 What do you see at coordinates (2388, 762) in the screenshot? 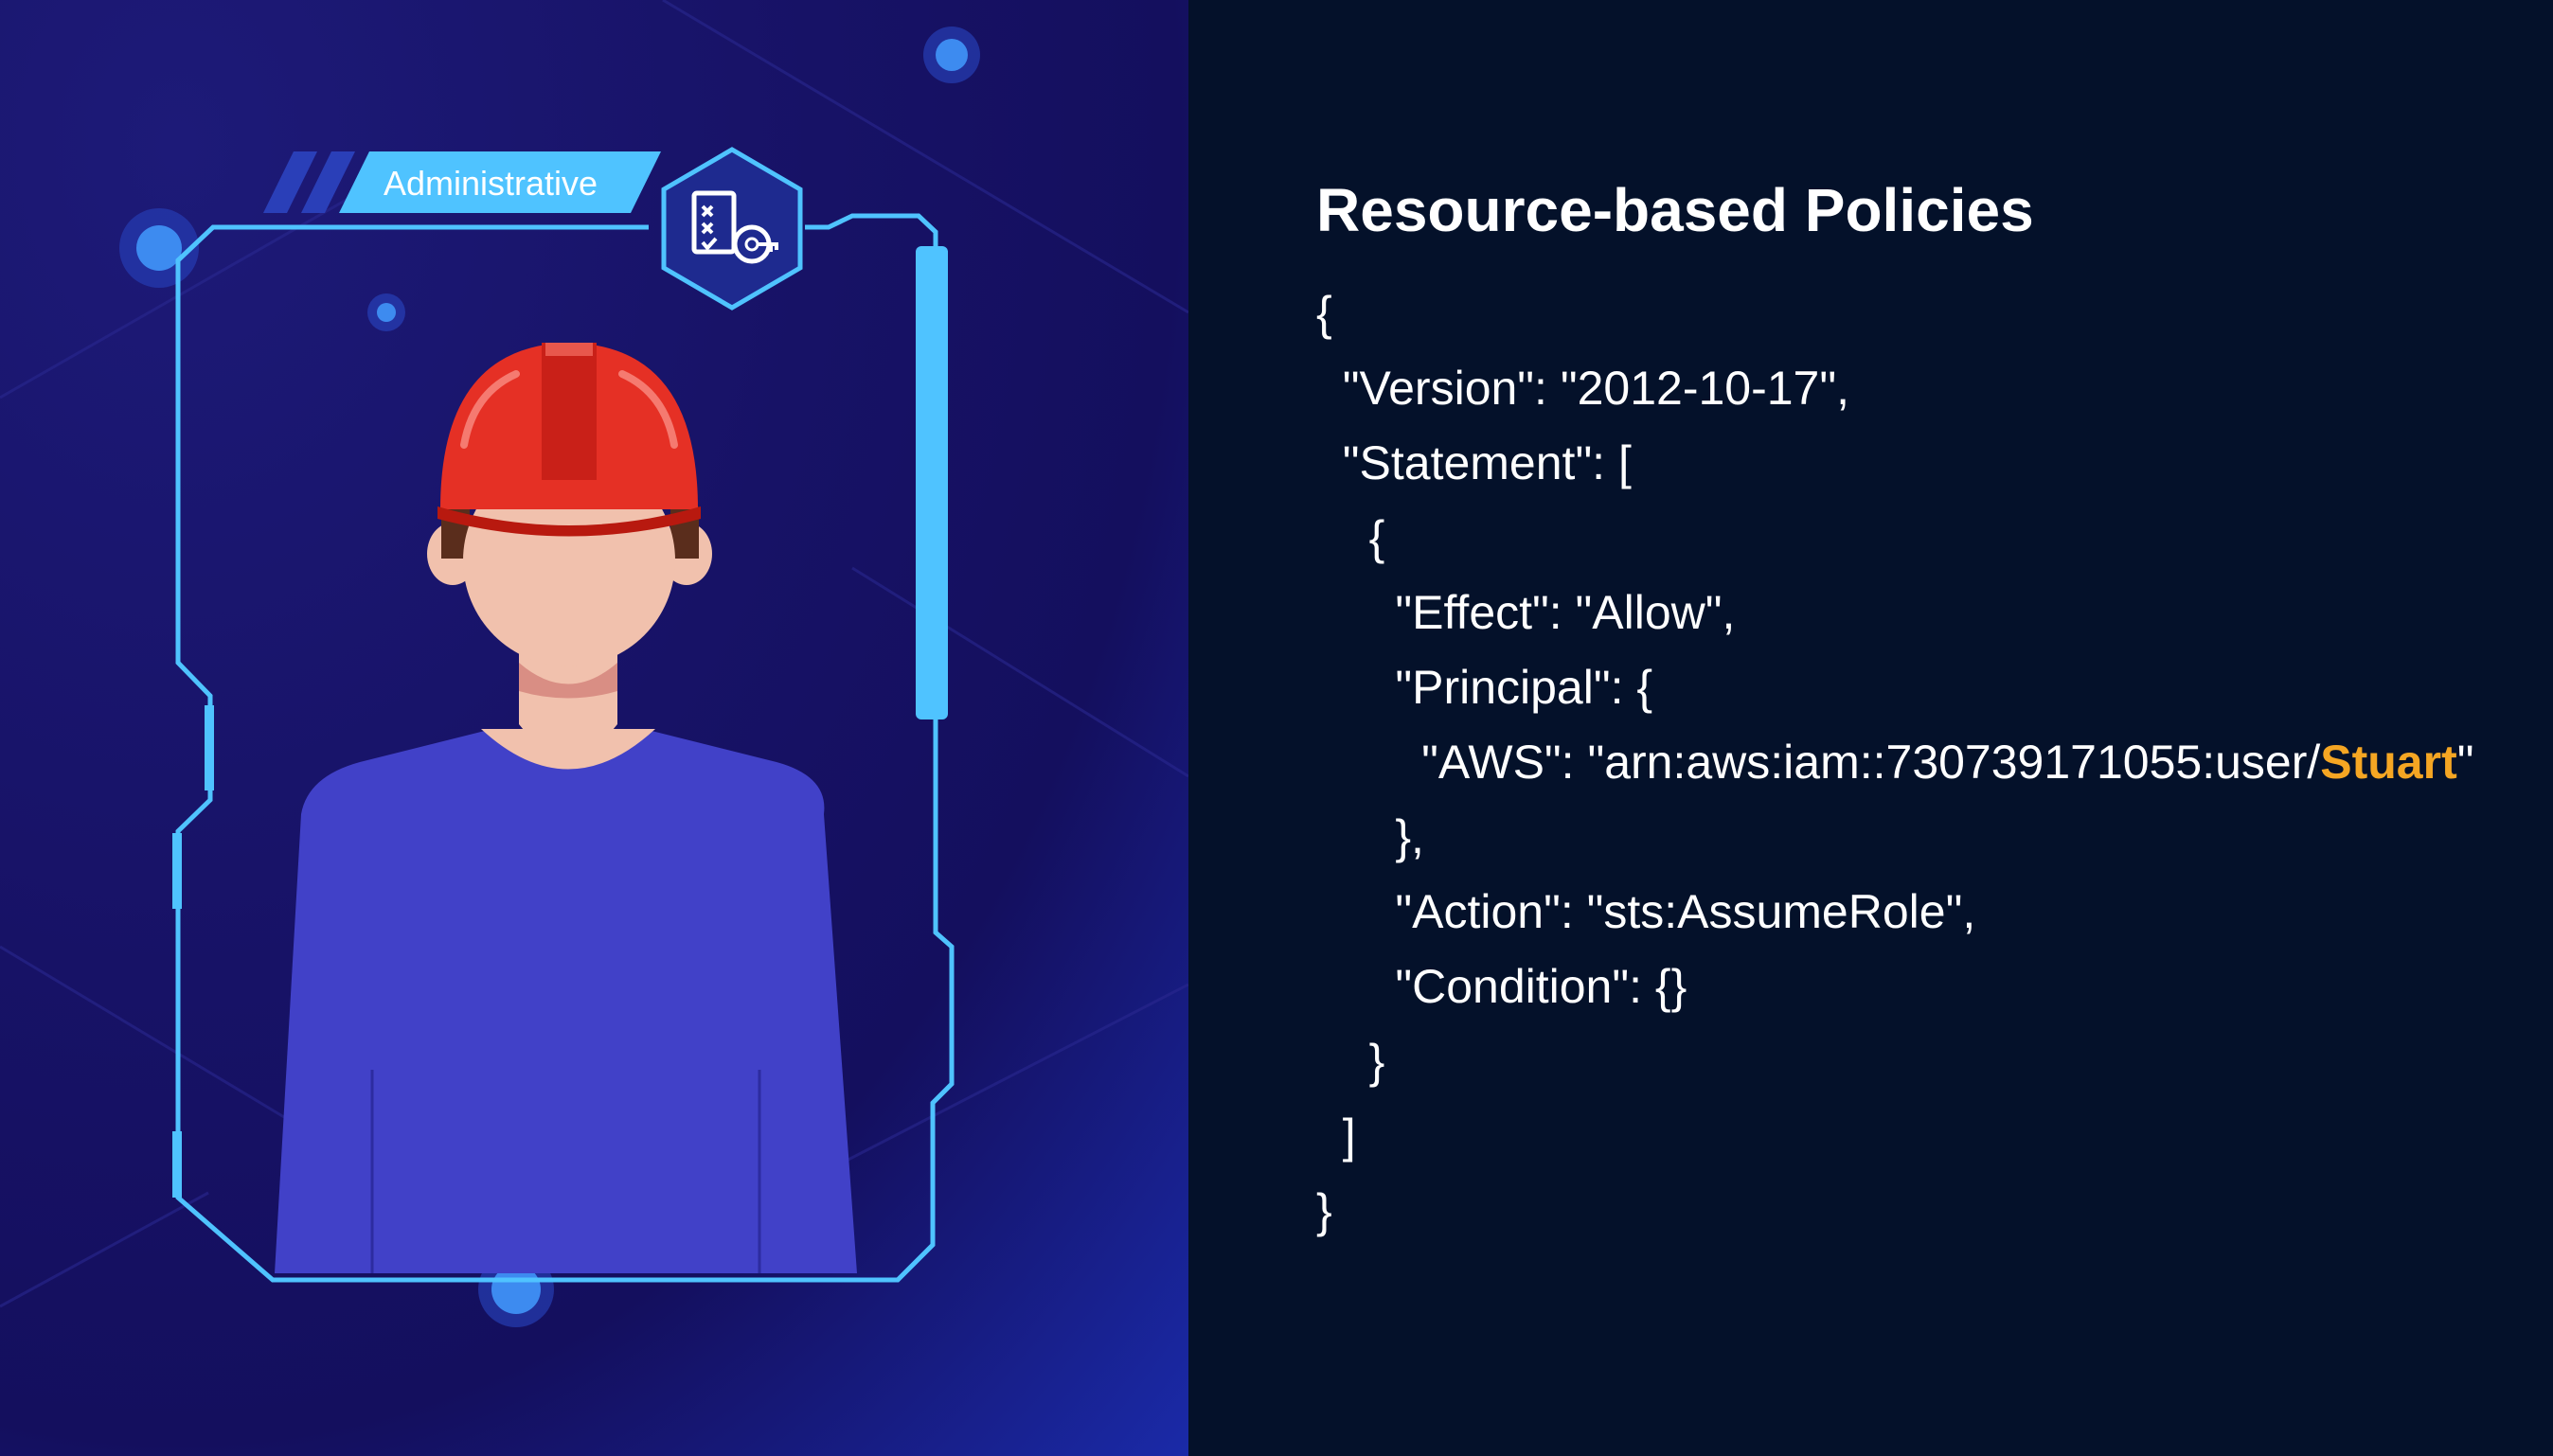
I see `highlighted-username: Stuart` at bounding box center [2388, 762].